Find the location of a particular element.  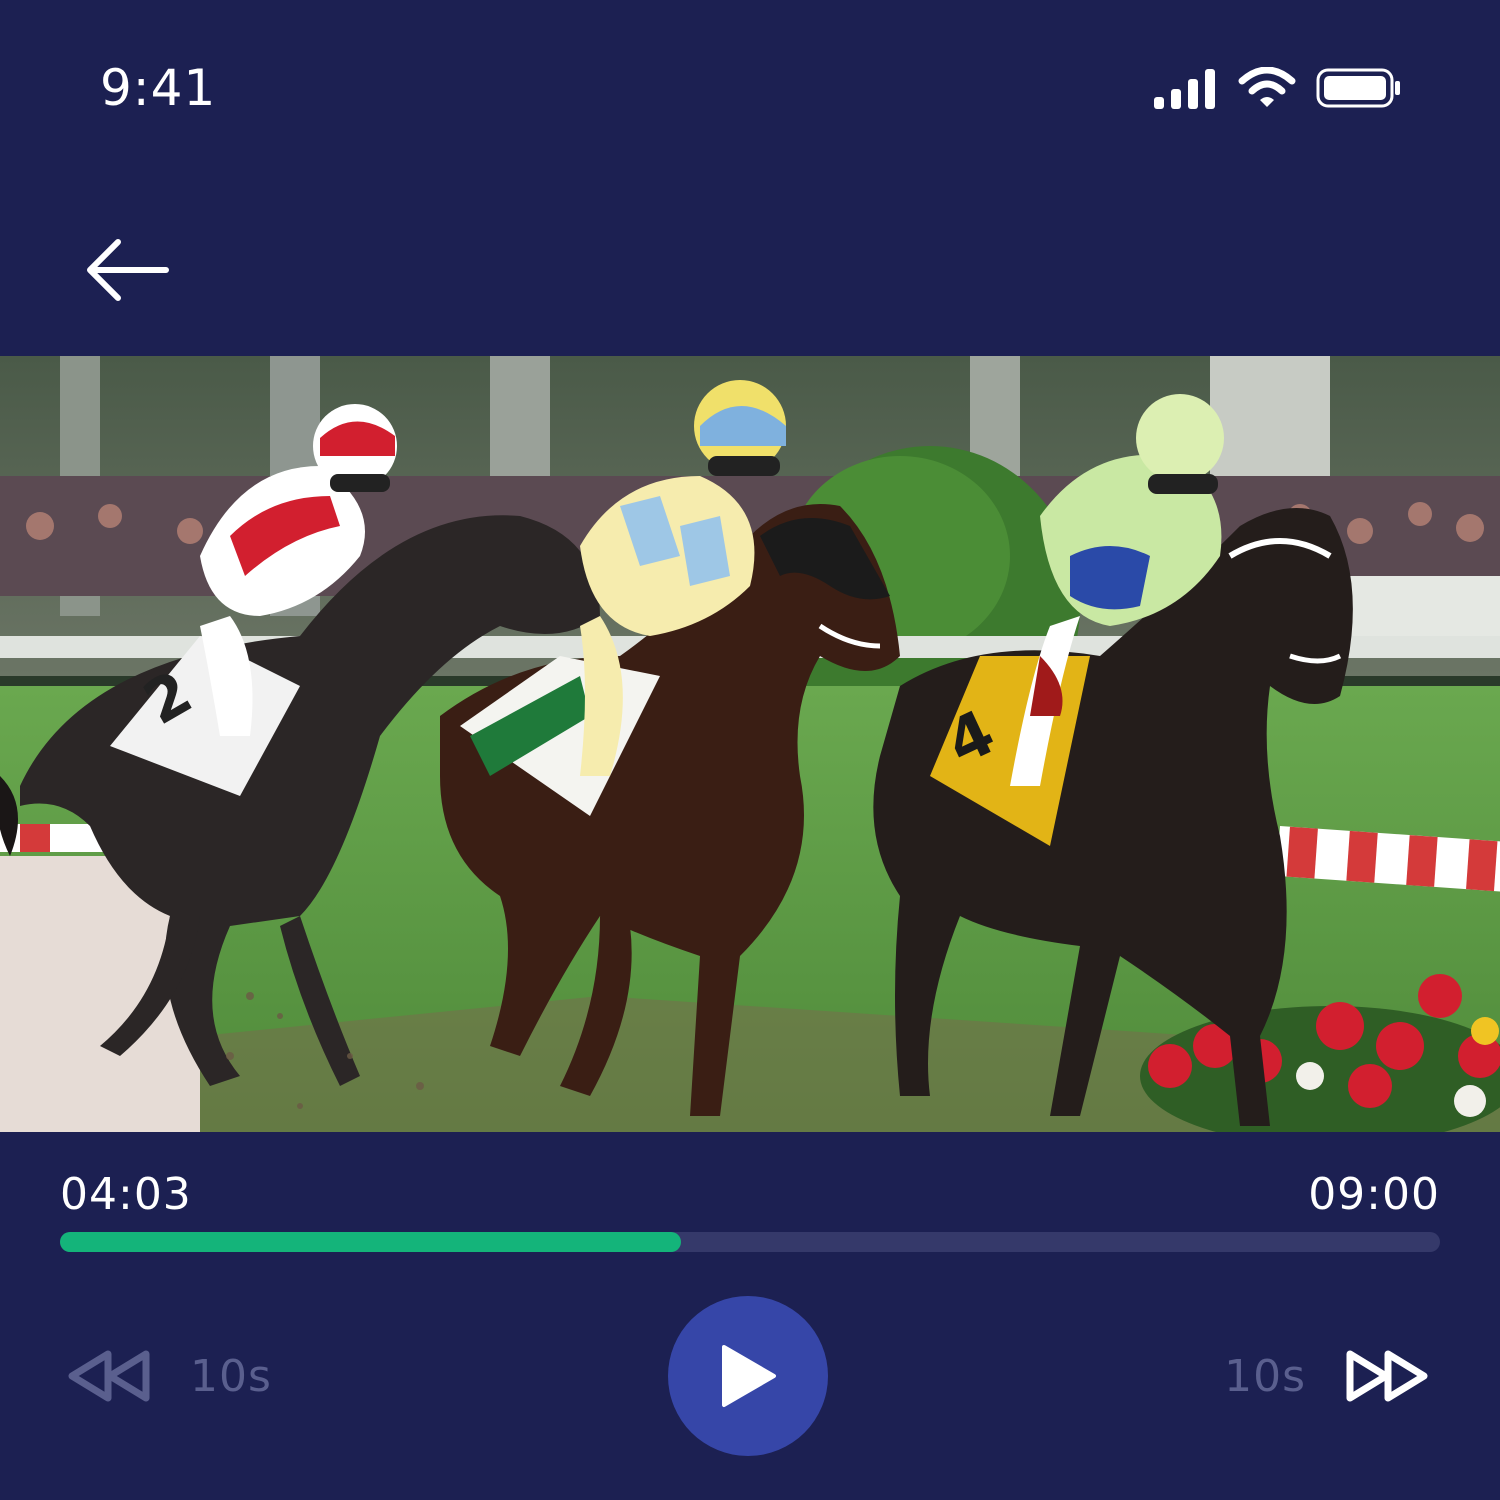

forward-label: 10s is located at coordinates (1265, 1376).